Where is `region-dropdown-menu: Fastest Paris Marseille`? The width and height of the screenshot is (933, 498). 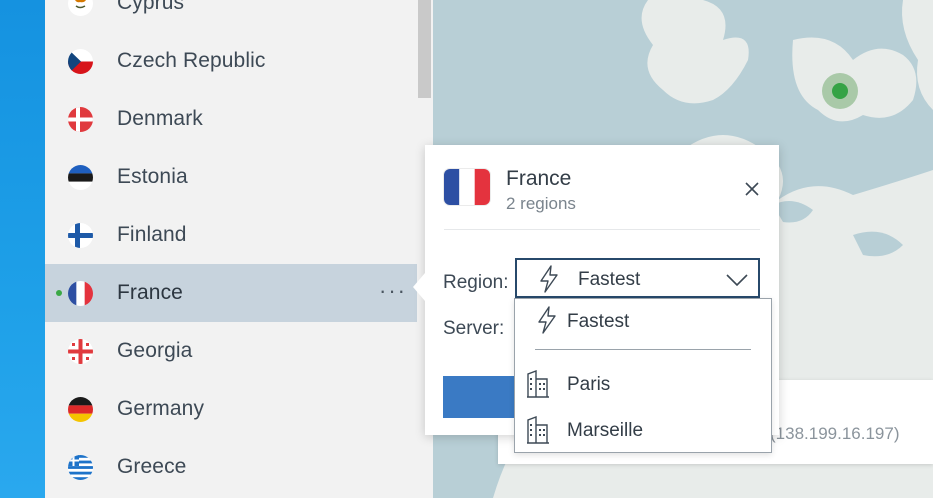
region-dropdown-menu: Fastest Paris Marseille is located at coordinates (643, 375).